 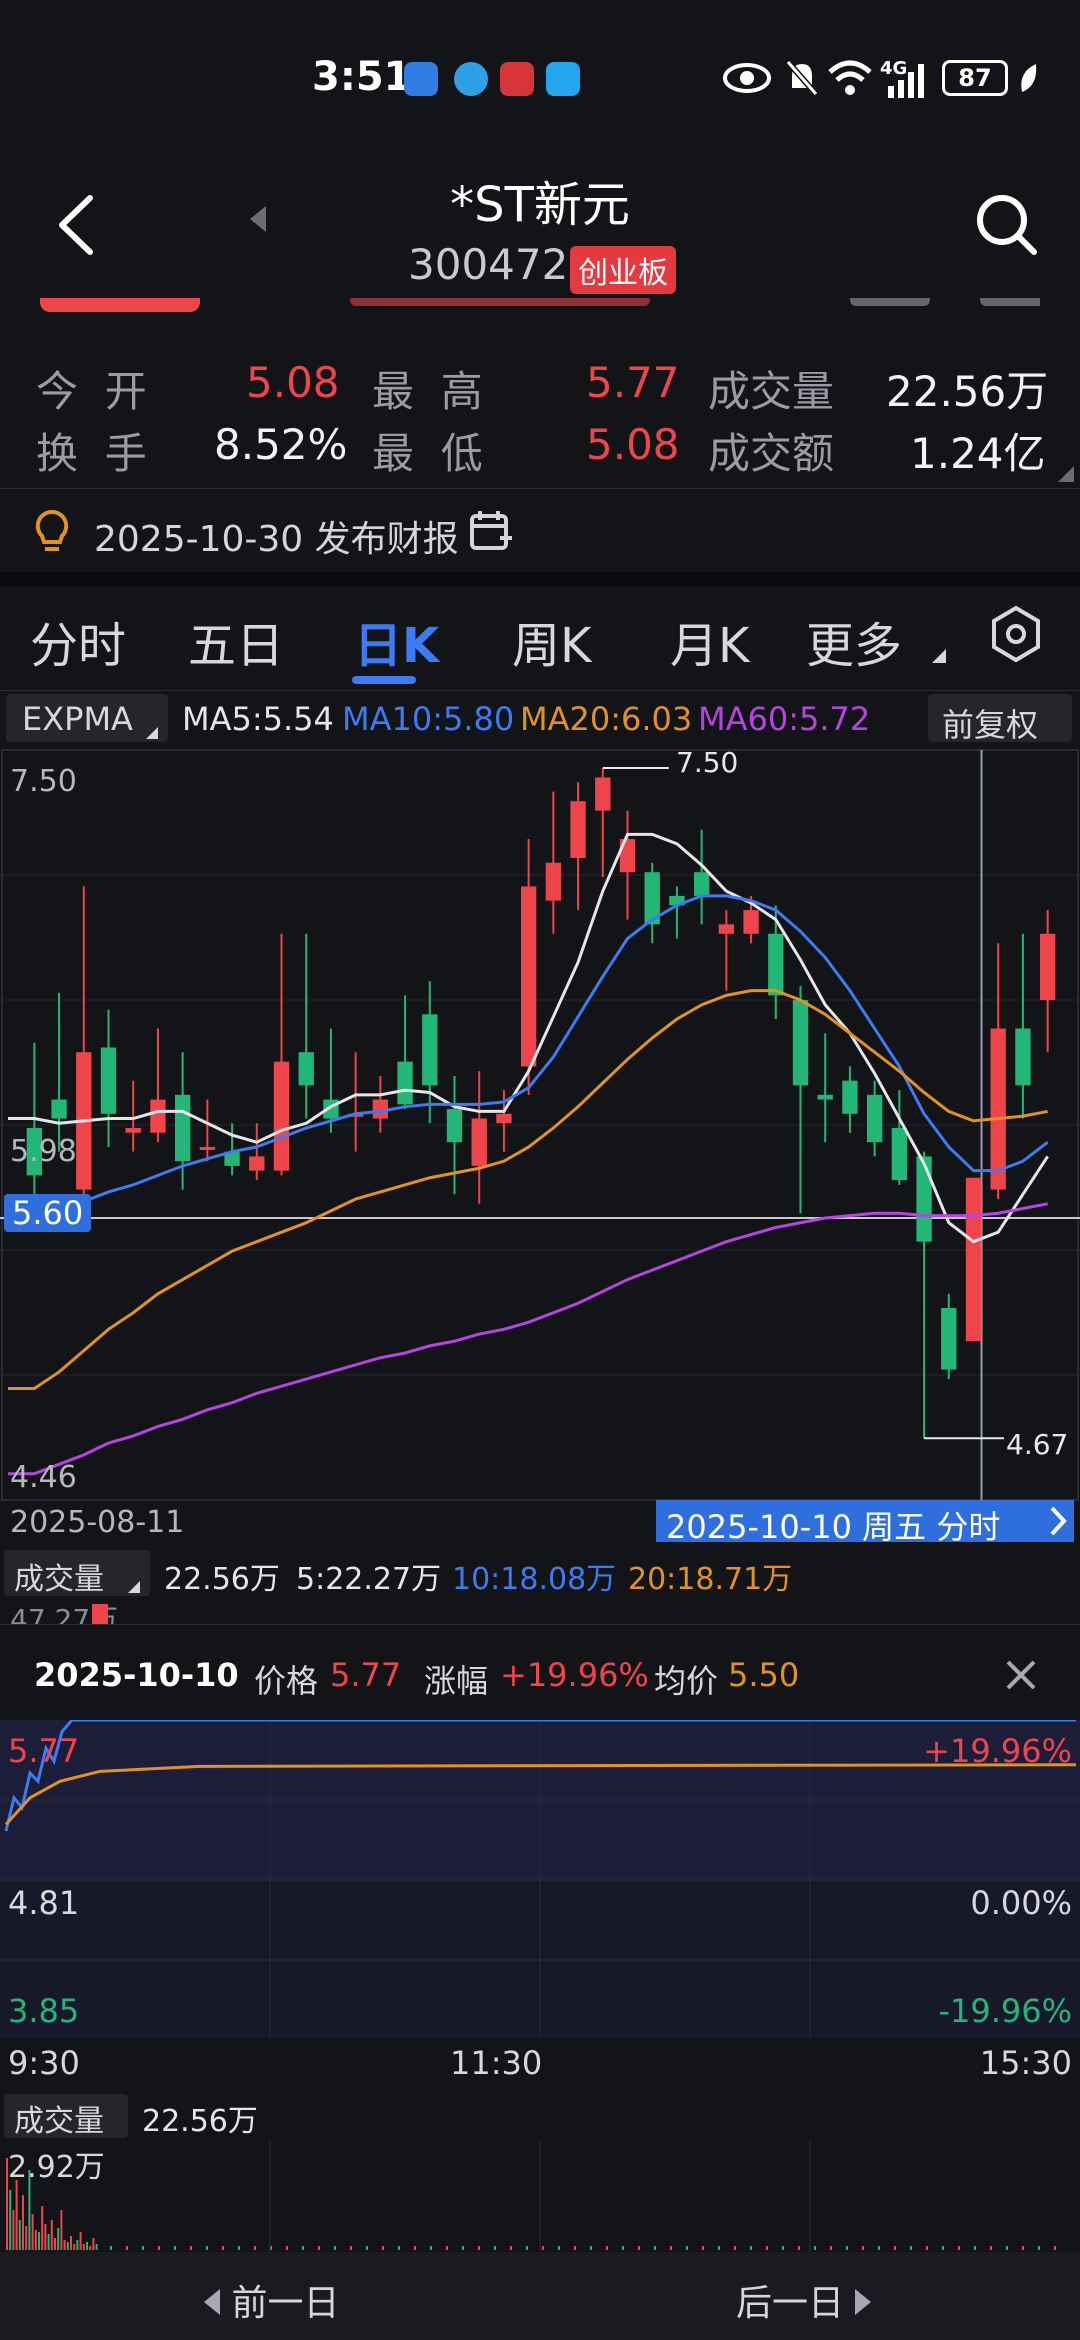 What do you see at coordinates (281, 444) in the screenshot?
I see `turnover-value: 8.52%` at bounding box center [281, 444].